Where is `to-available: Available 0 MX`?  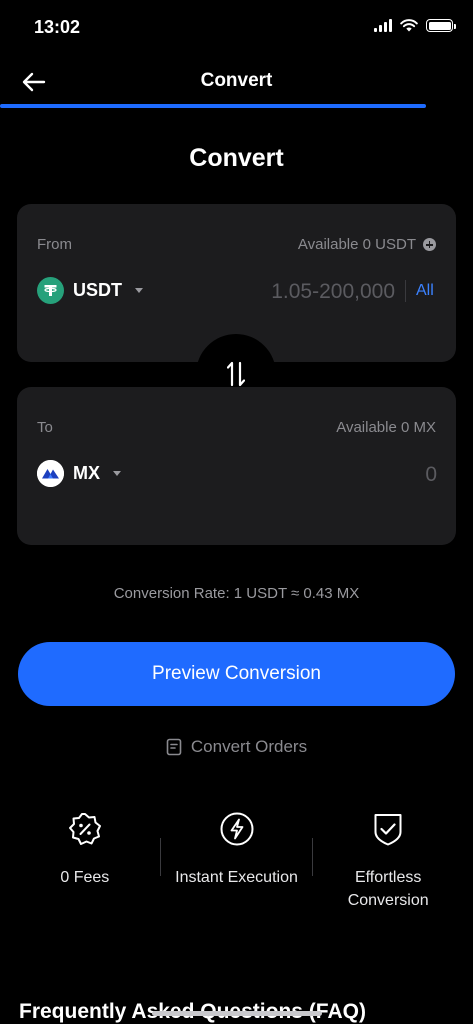 to-available: Available 0 MX is located at coordinates (386, 427).